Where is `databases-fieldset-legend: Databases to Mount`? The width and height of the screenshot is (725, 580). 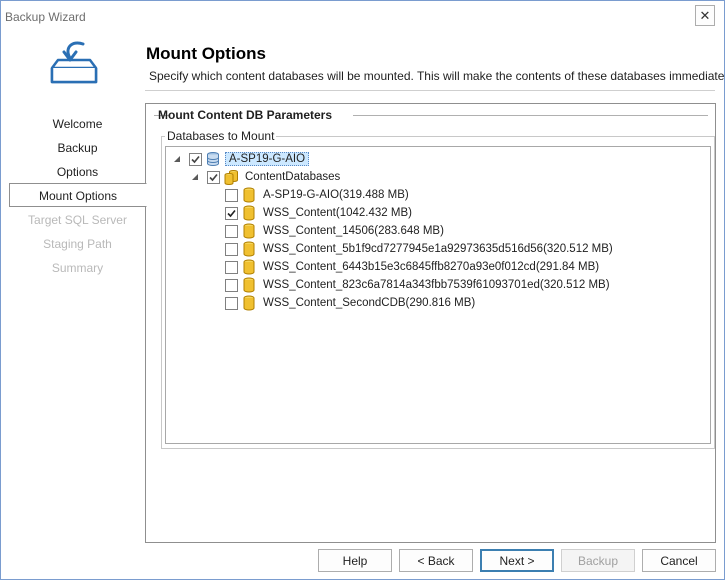
databases-fieldset-legend: Databases to Mount is located at coordinates (221, 136).